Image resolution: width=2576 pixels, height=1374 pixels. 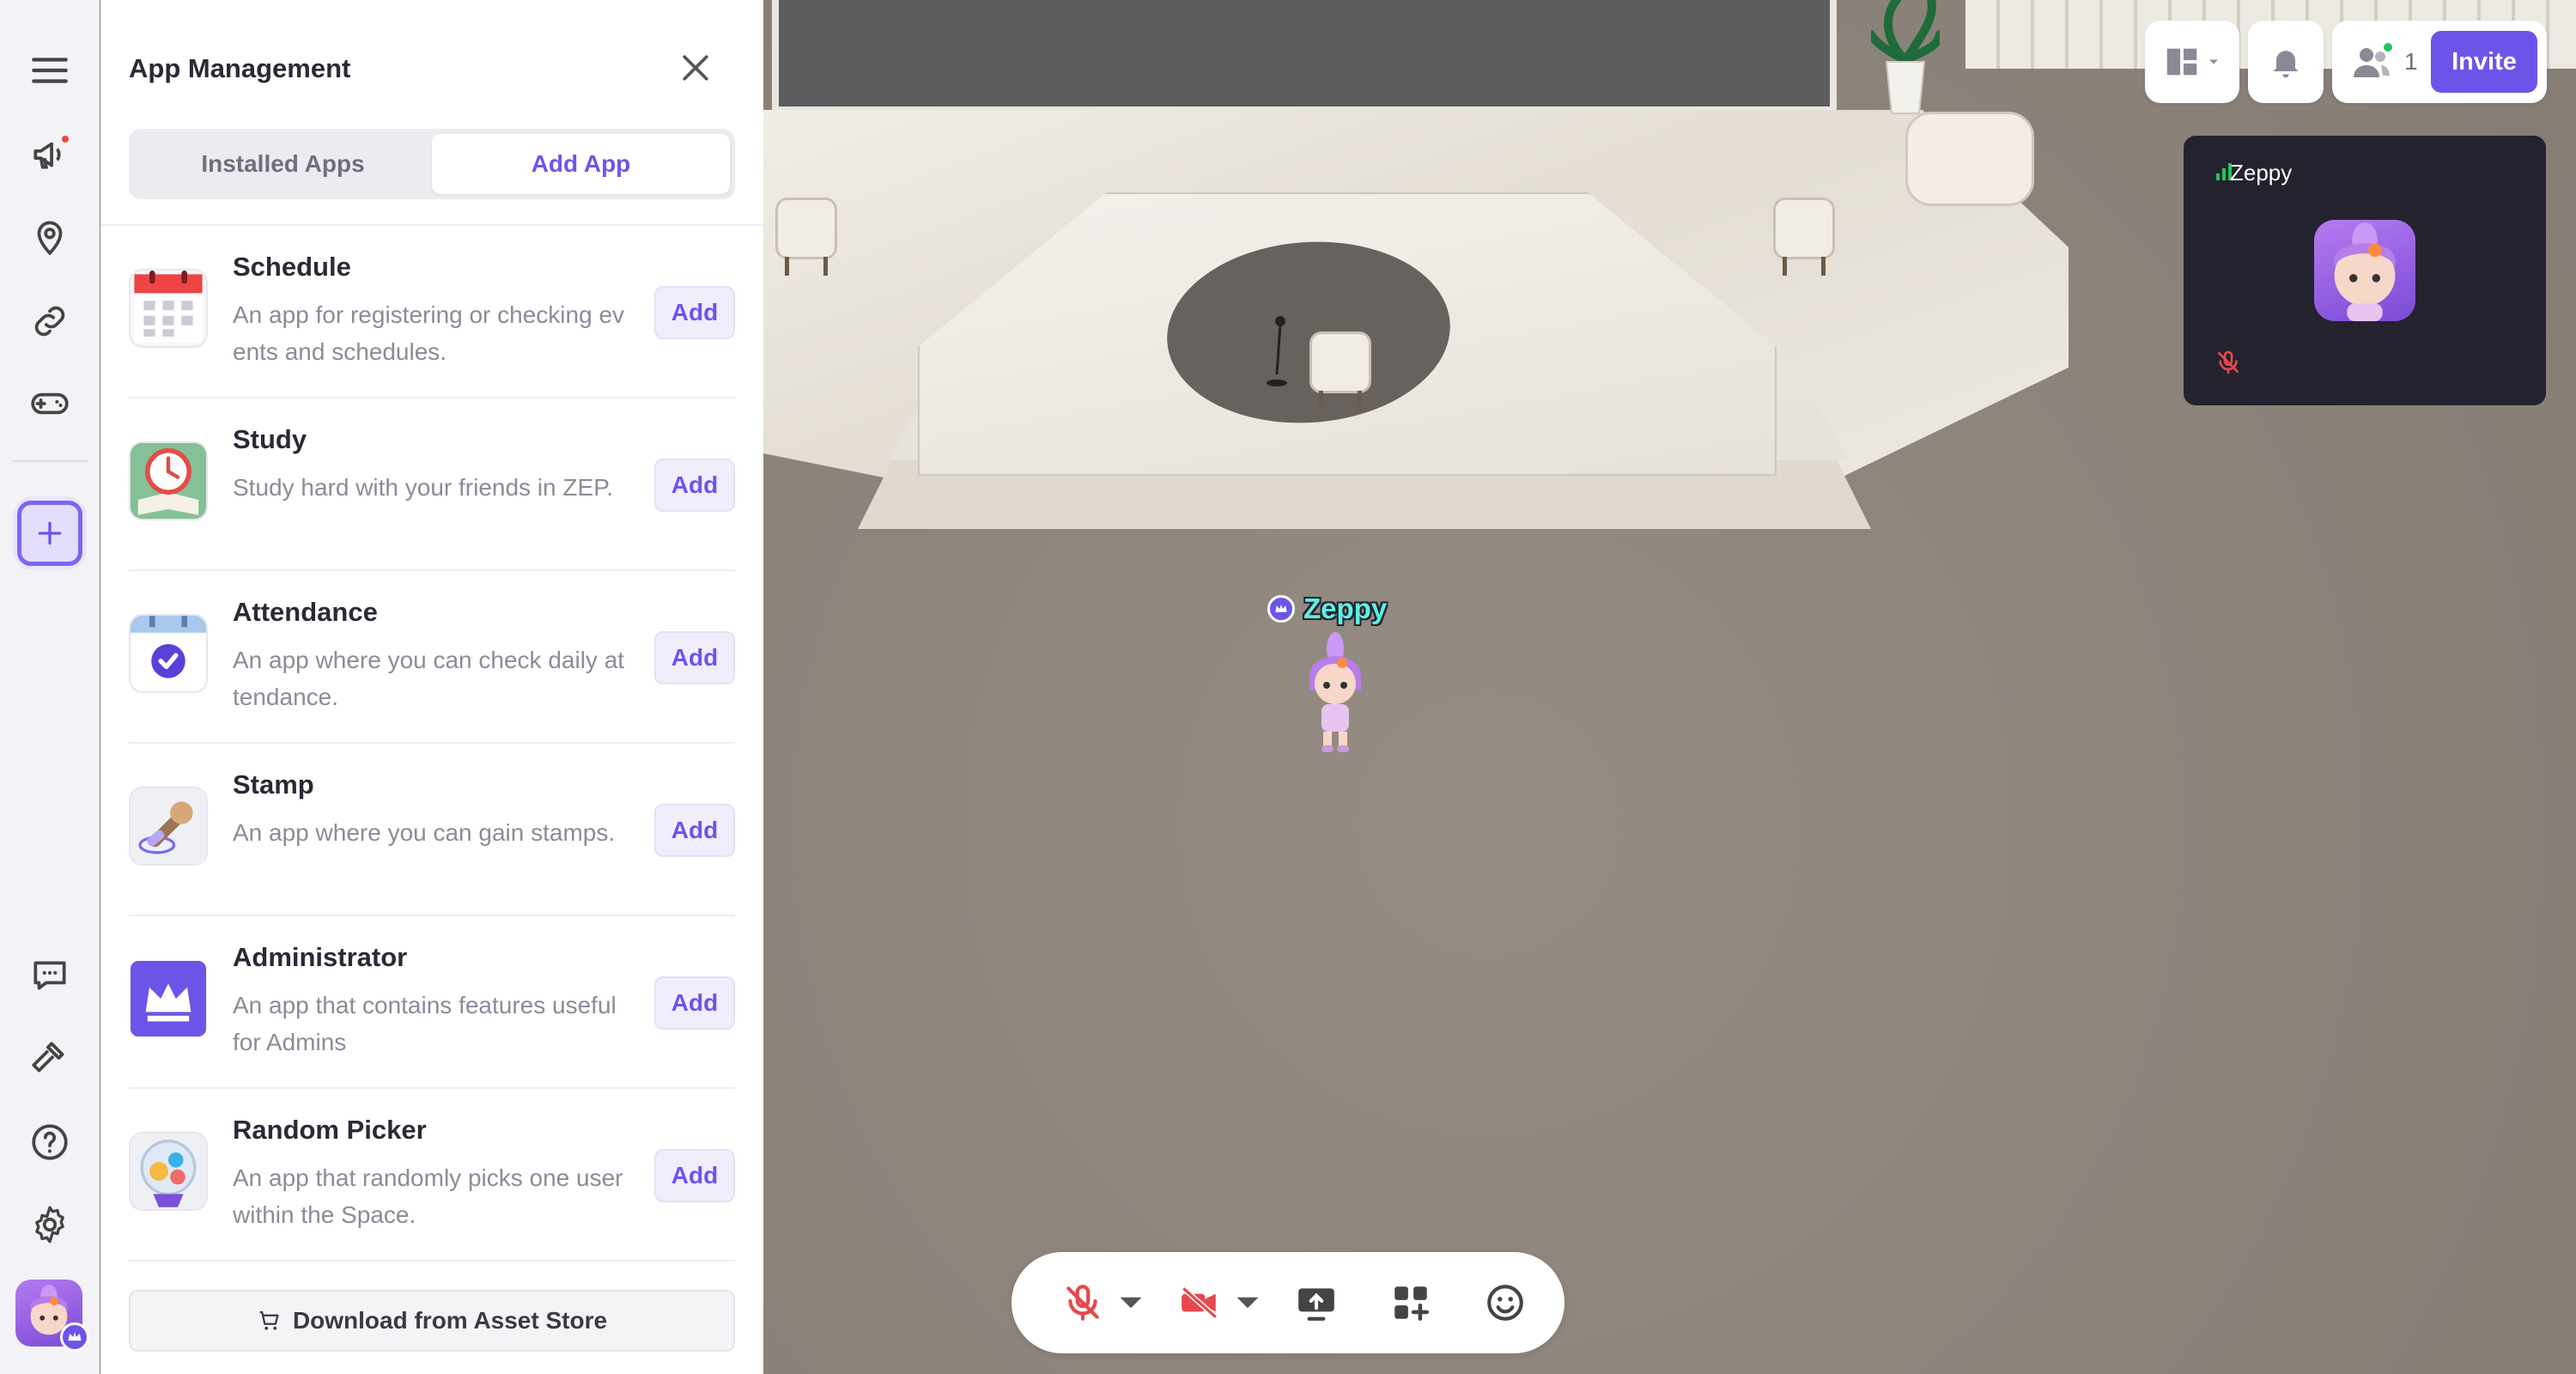 What do you see at coordinates (169, 826) in the screenshot?
I see `stamp-icon` at bounding box center [169, 826].